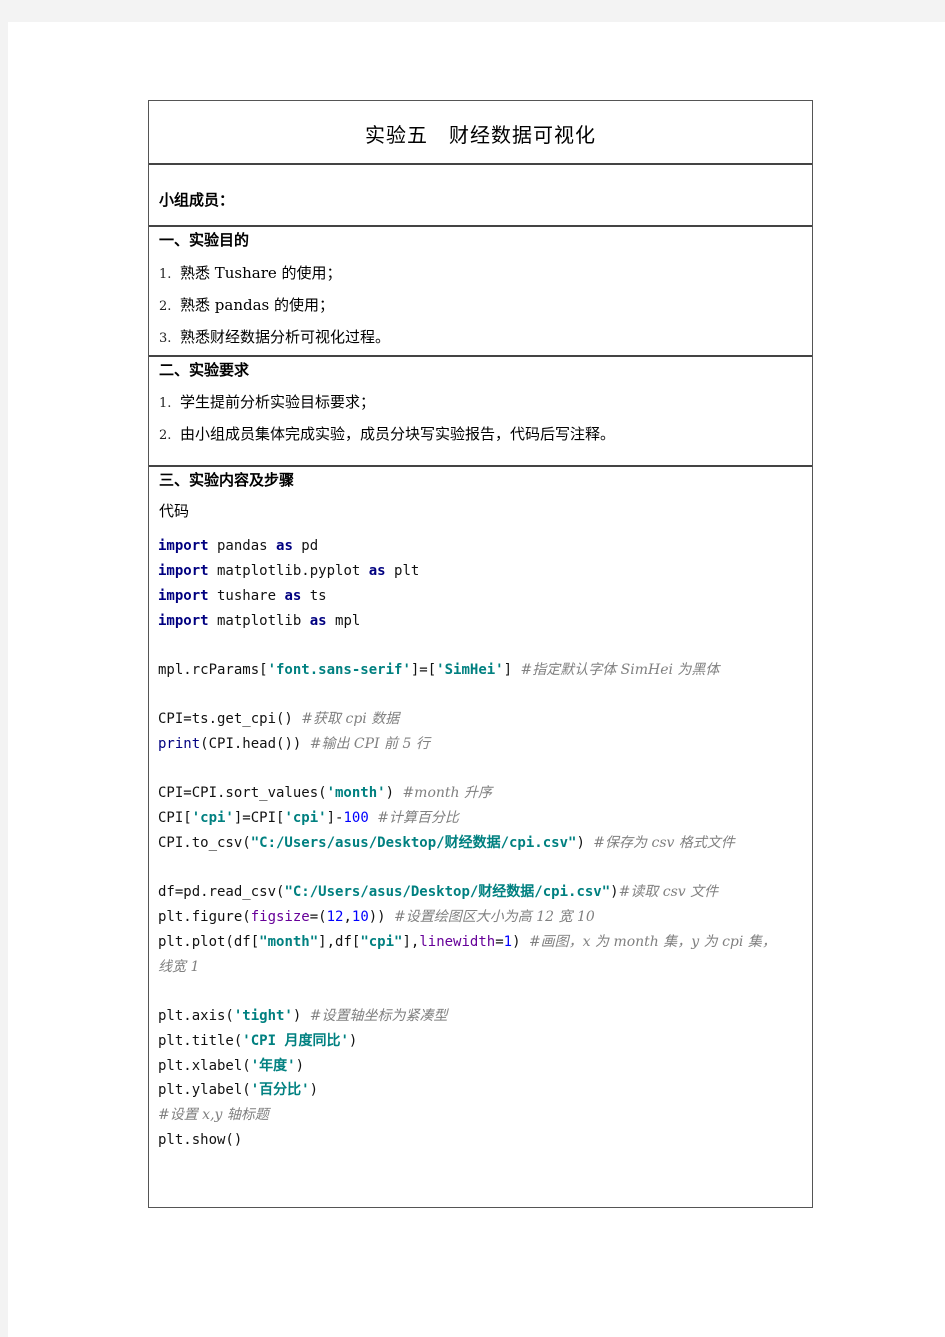 The height and width of the screenshot is (1337, 945). What do you see at coordinates (470, 670) in the screenshot?
I see `string-literal: 'SimHei'` at bounding box center [470, 670].